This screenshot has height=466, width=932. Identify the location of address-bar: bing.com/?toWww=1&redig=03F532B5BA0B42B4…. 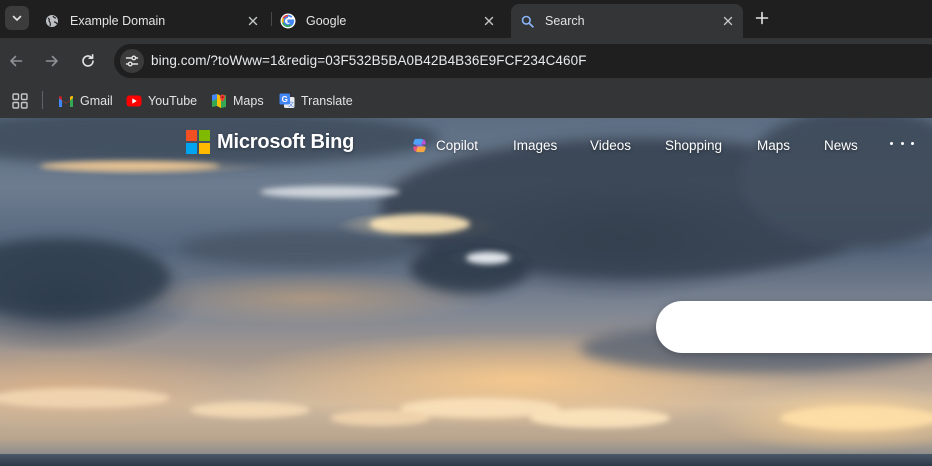
(523, 61).